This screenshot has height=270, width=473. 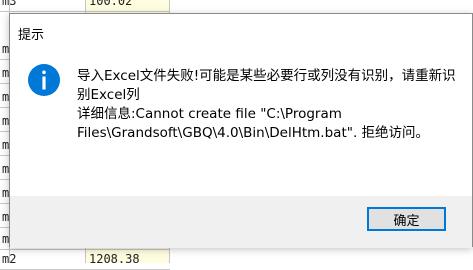 I want to click on dialog-titlebar: 提示, so click(x=241, y=31).